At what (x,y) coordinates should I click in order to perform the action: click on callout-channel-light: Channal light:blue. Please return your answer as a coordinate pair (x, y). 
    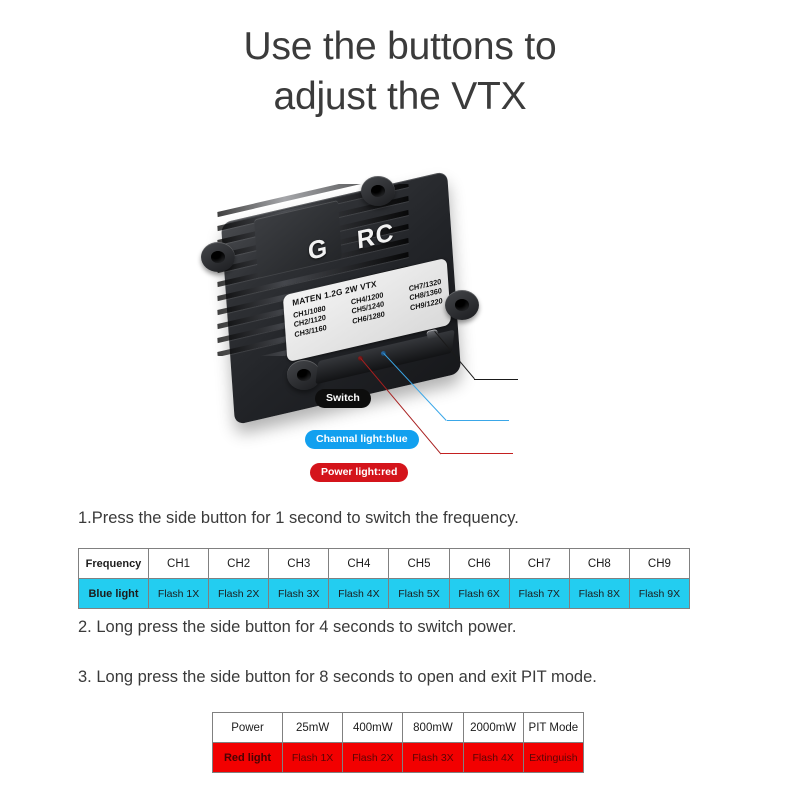
    Looking at the image, I should click on (362, 439).